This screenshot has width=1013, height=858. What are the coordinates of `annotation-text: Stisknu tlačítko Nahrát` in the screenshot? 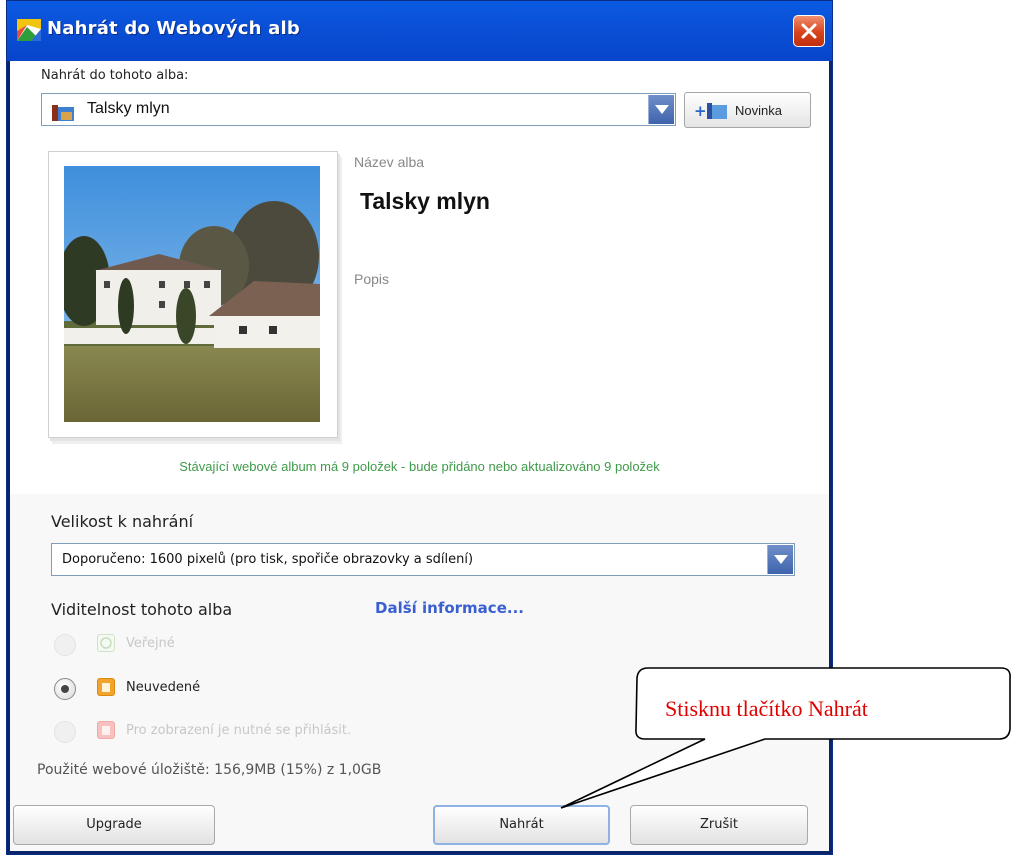 It's located at (766, 708).